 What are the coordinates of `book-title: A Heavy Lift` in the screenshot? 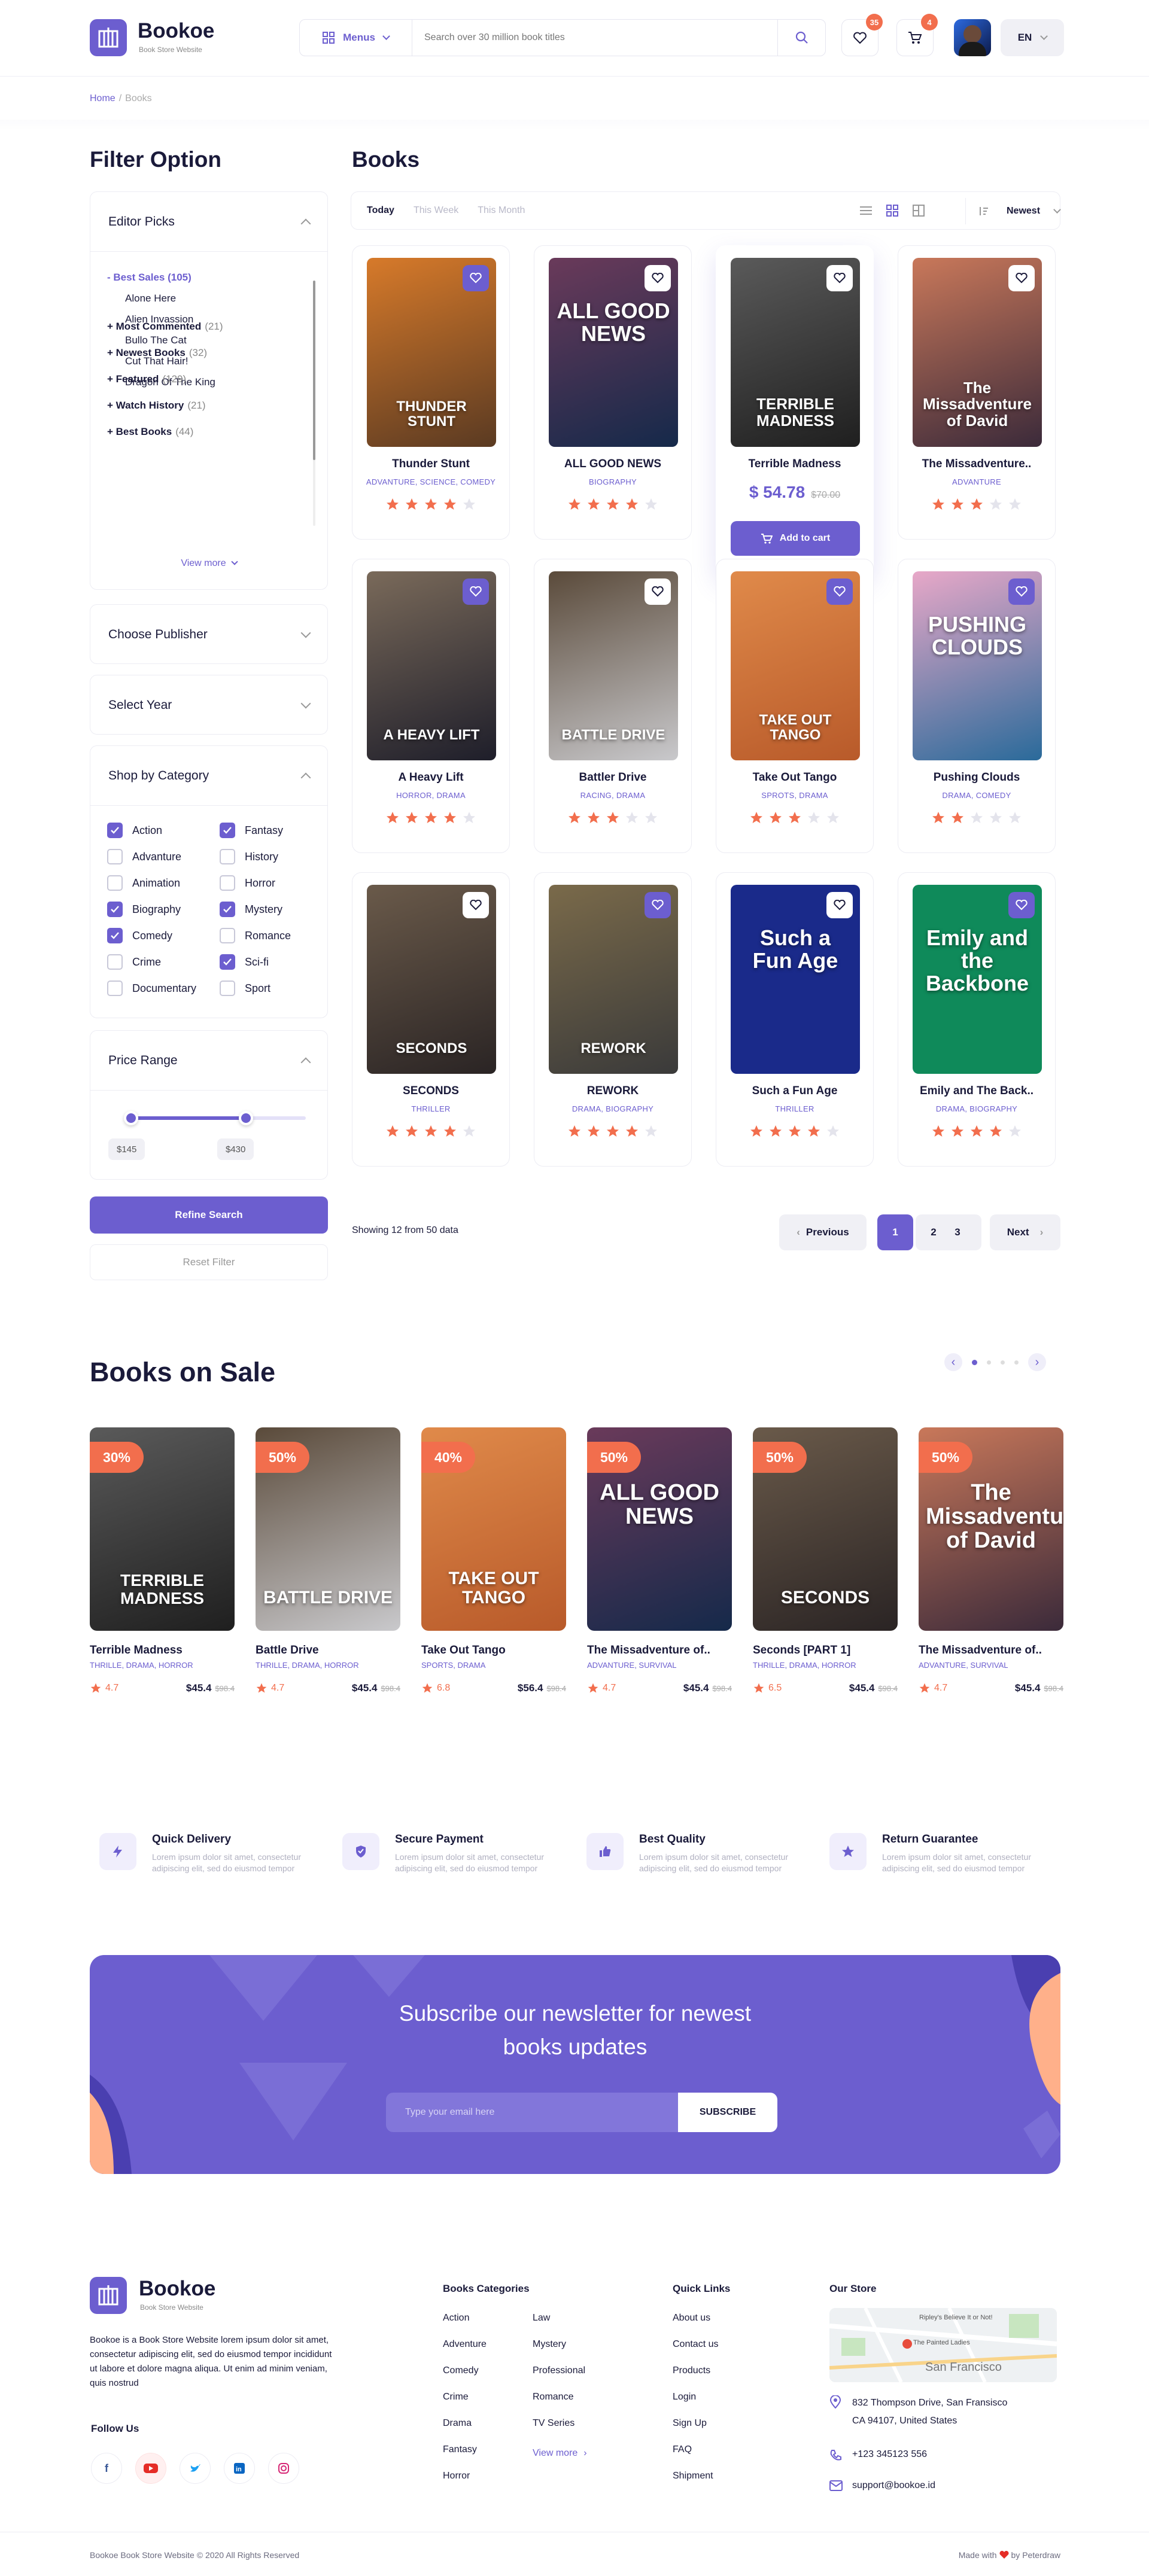 It's located at (430, 777).